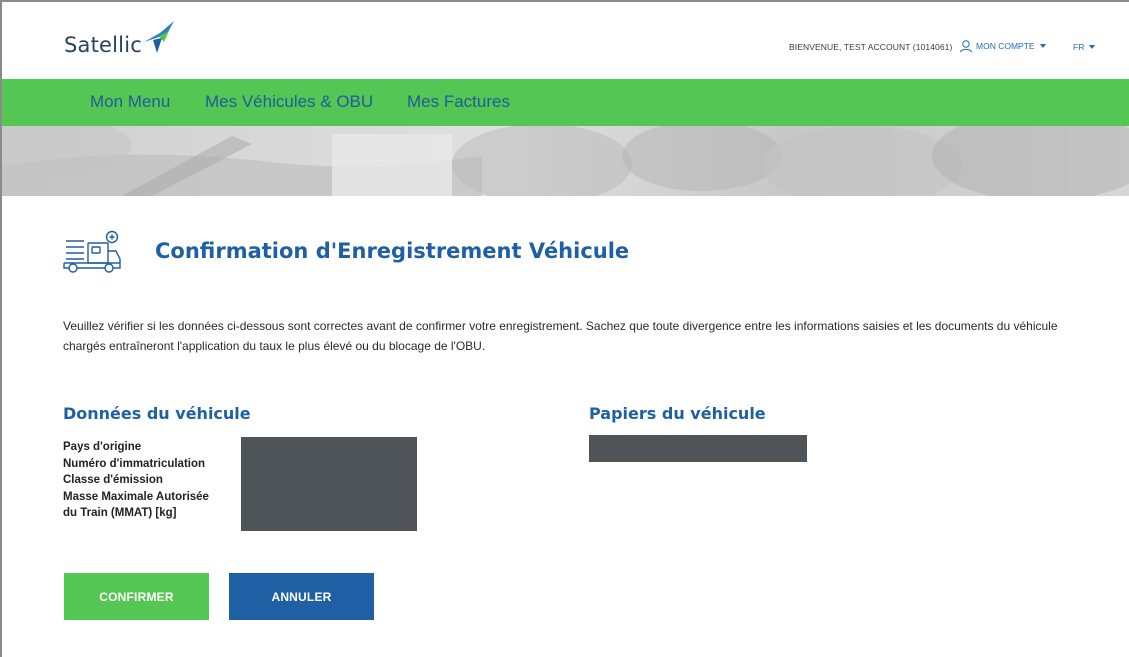 Image resolution: width=1129 pixels, height=657 pixels. Describe the element at coordinates (103, 45) in the screenshot. I see `logo-text: Satellic` at that location.